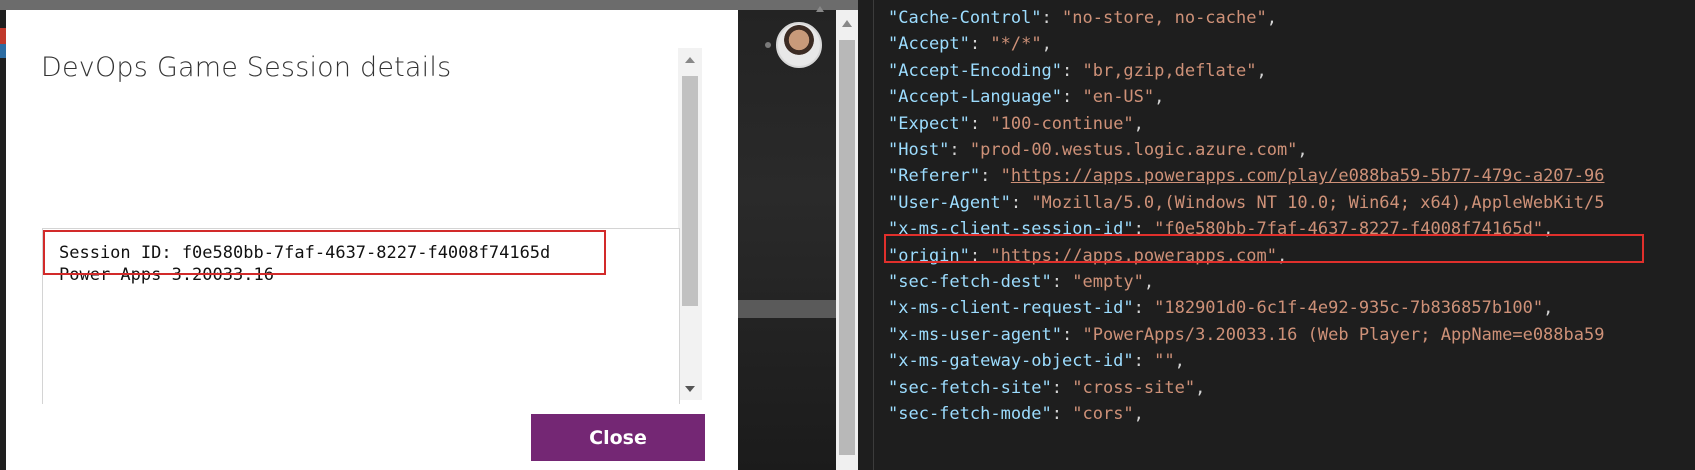 The width and height of the screenshot is (1695, 470). Describe the element at coordinates (1108, 282) in the screenshot. I see `json-value: "empty"` at that location.